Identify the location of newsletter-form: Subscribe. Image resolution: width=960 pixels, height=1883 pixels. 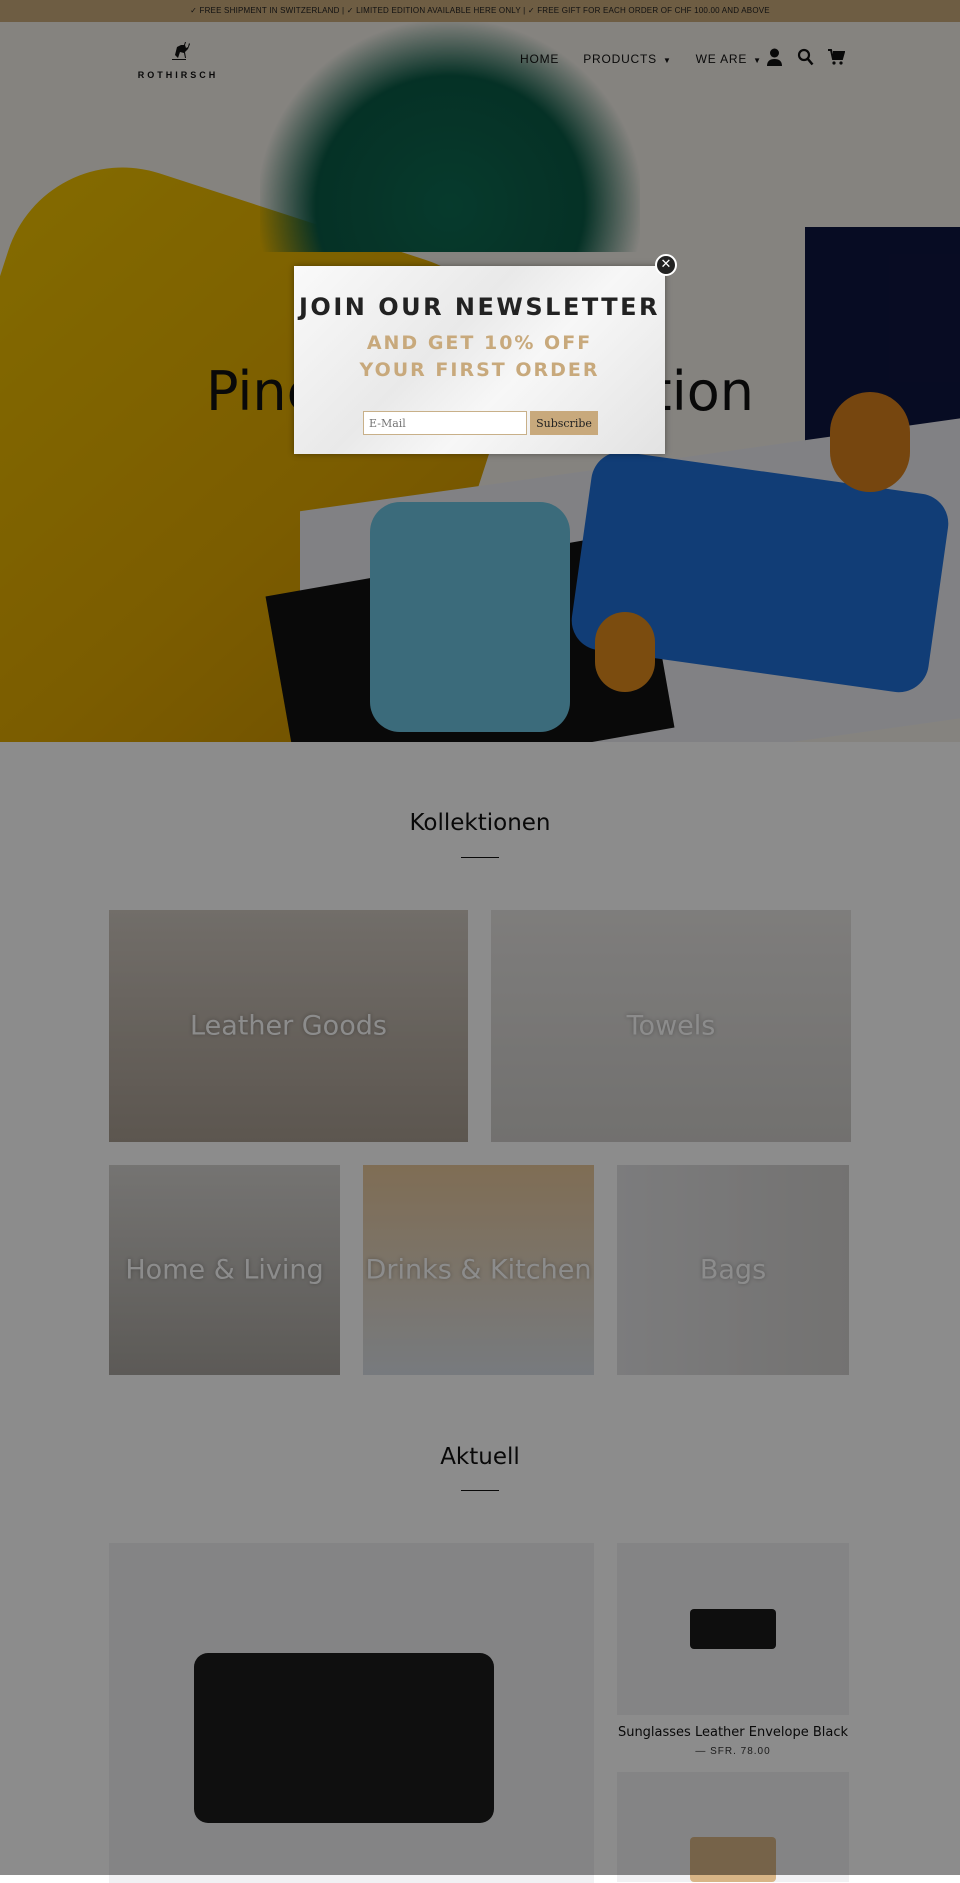
(480, 423).